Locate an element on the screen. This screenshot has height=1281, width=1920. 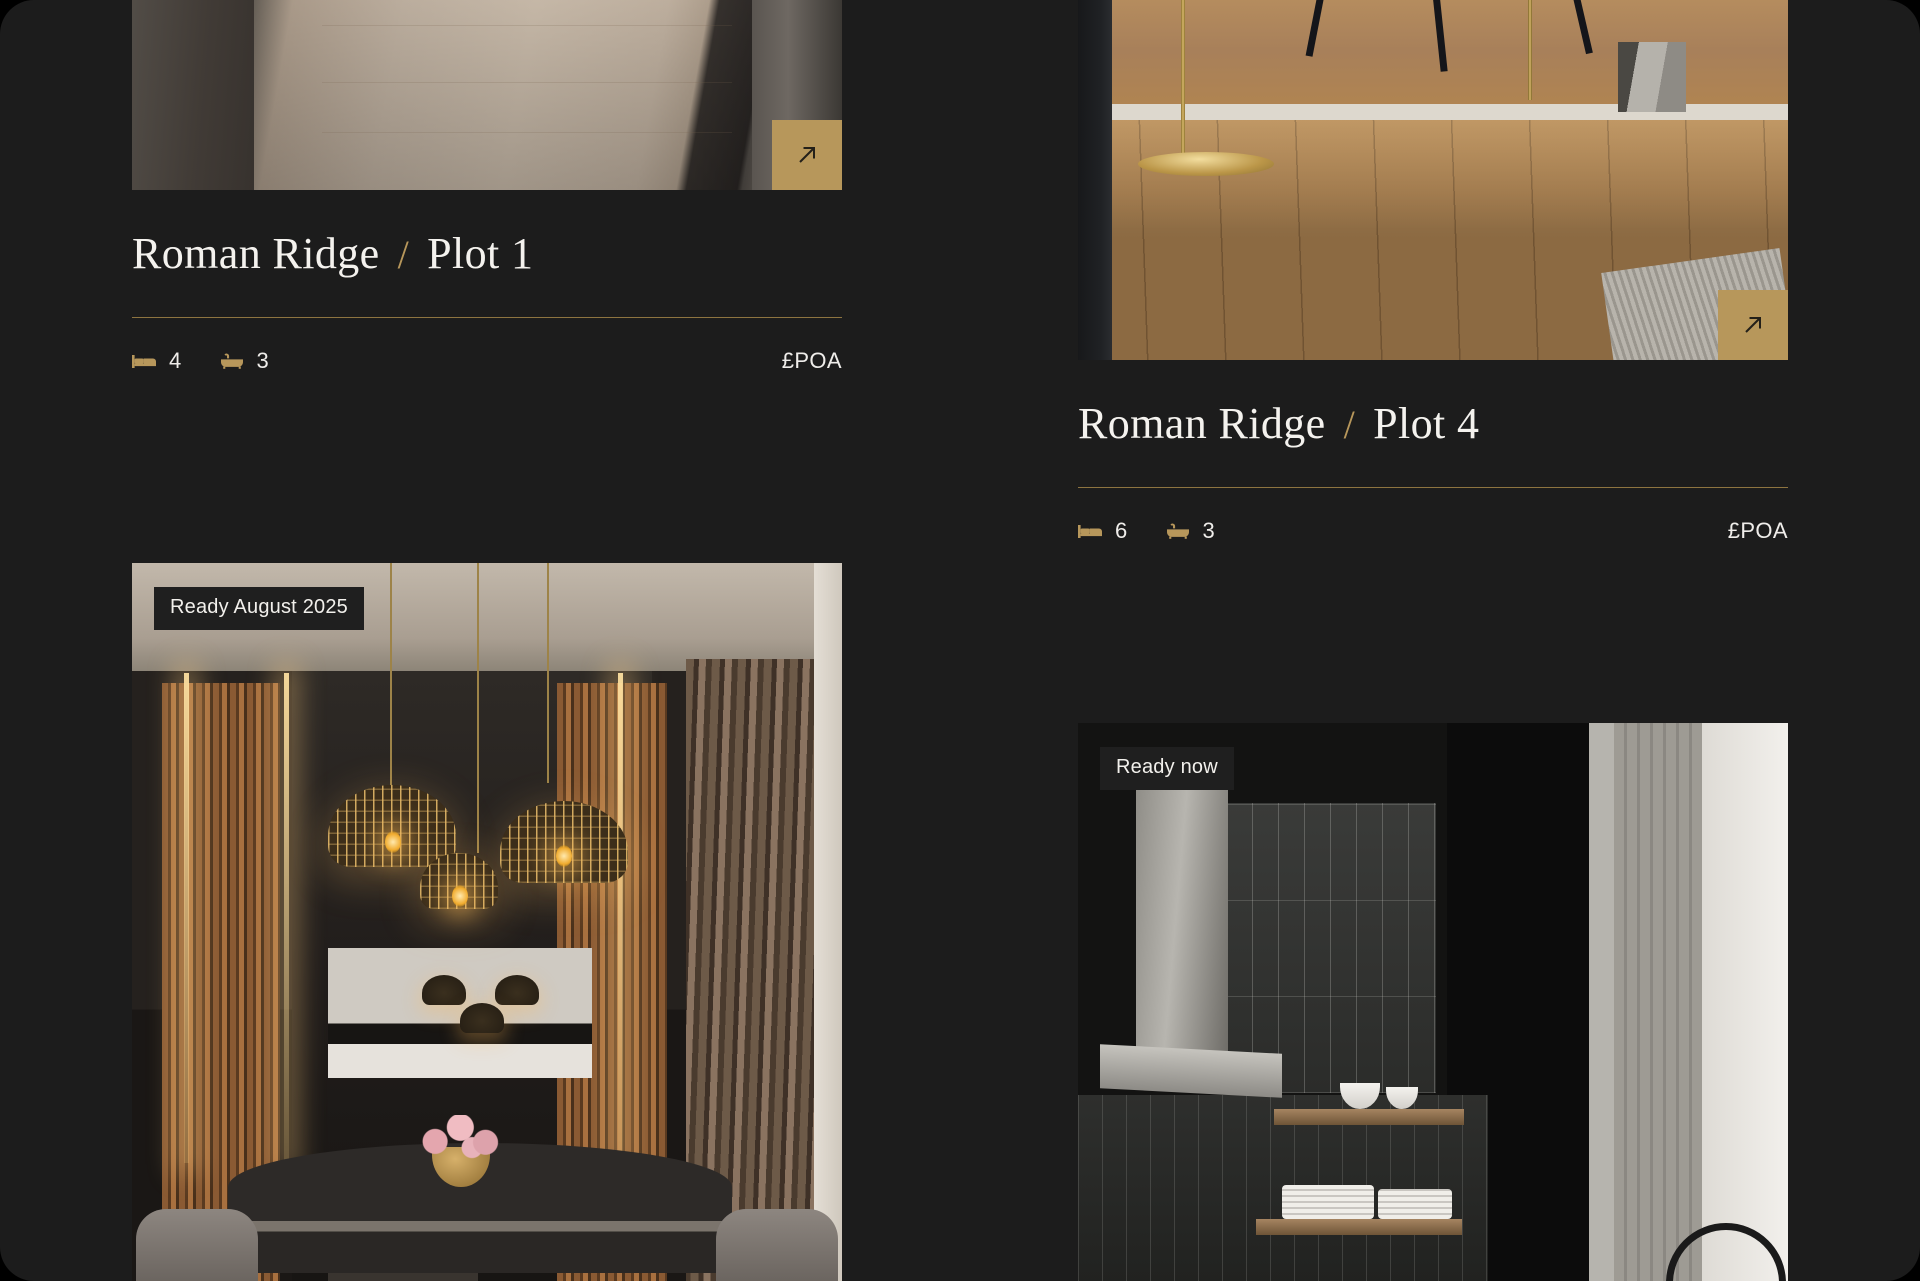
bedrooms-count: 6 is located at coordinates (1121, 530).